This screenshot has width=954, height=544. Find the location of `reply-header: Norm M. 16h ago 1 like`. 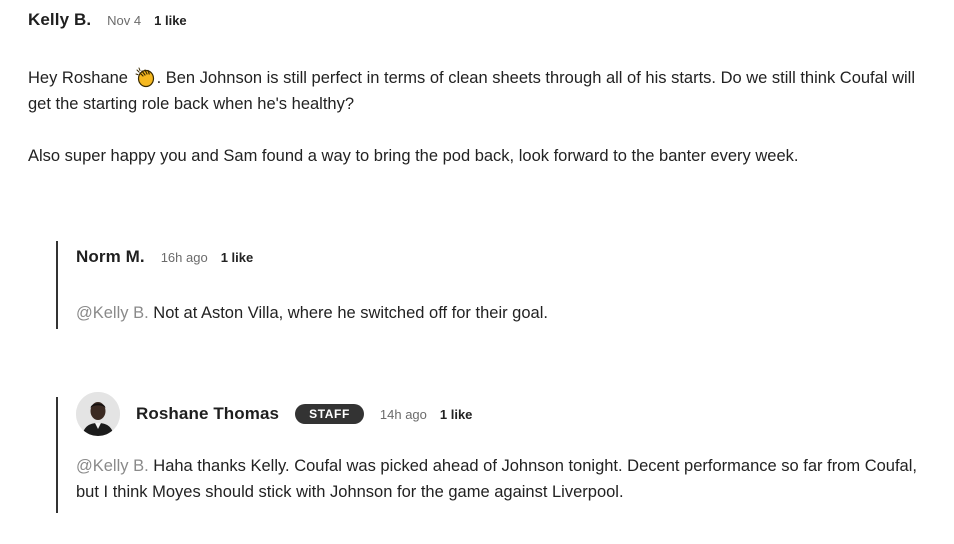

reply-header: Norm M. 16h ago 1 like is located at coordinates (511, 257).